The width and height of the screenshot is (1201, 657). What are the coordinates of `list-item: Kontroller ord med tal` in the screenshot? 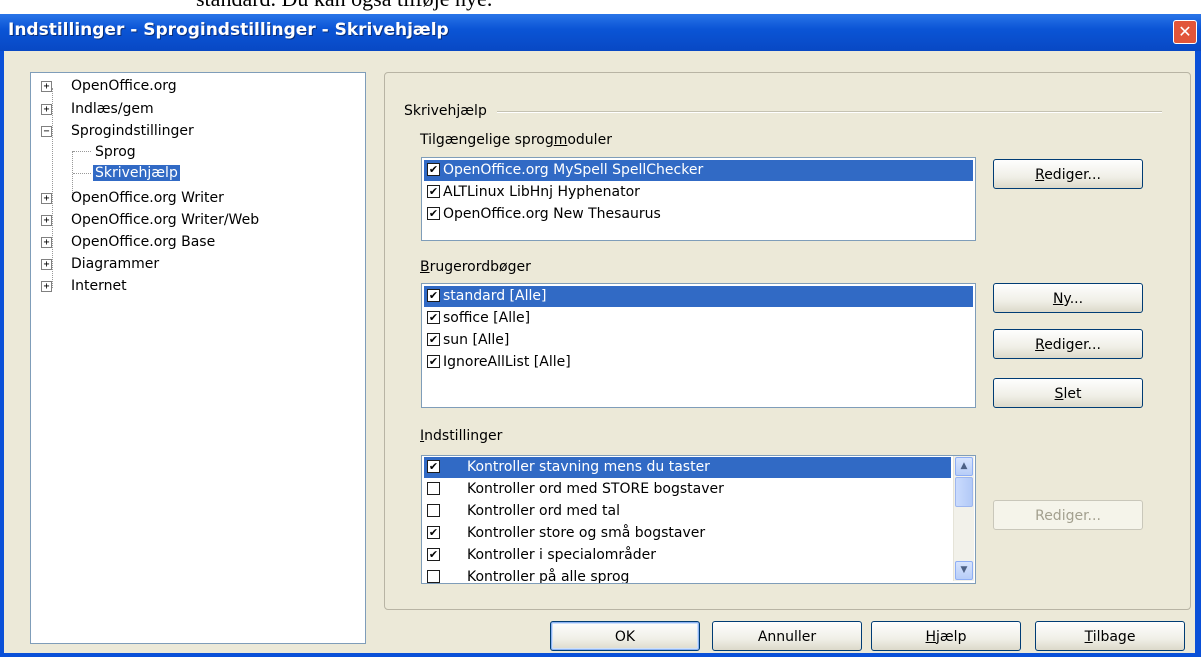 It's located at (522, 511).